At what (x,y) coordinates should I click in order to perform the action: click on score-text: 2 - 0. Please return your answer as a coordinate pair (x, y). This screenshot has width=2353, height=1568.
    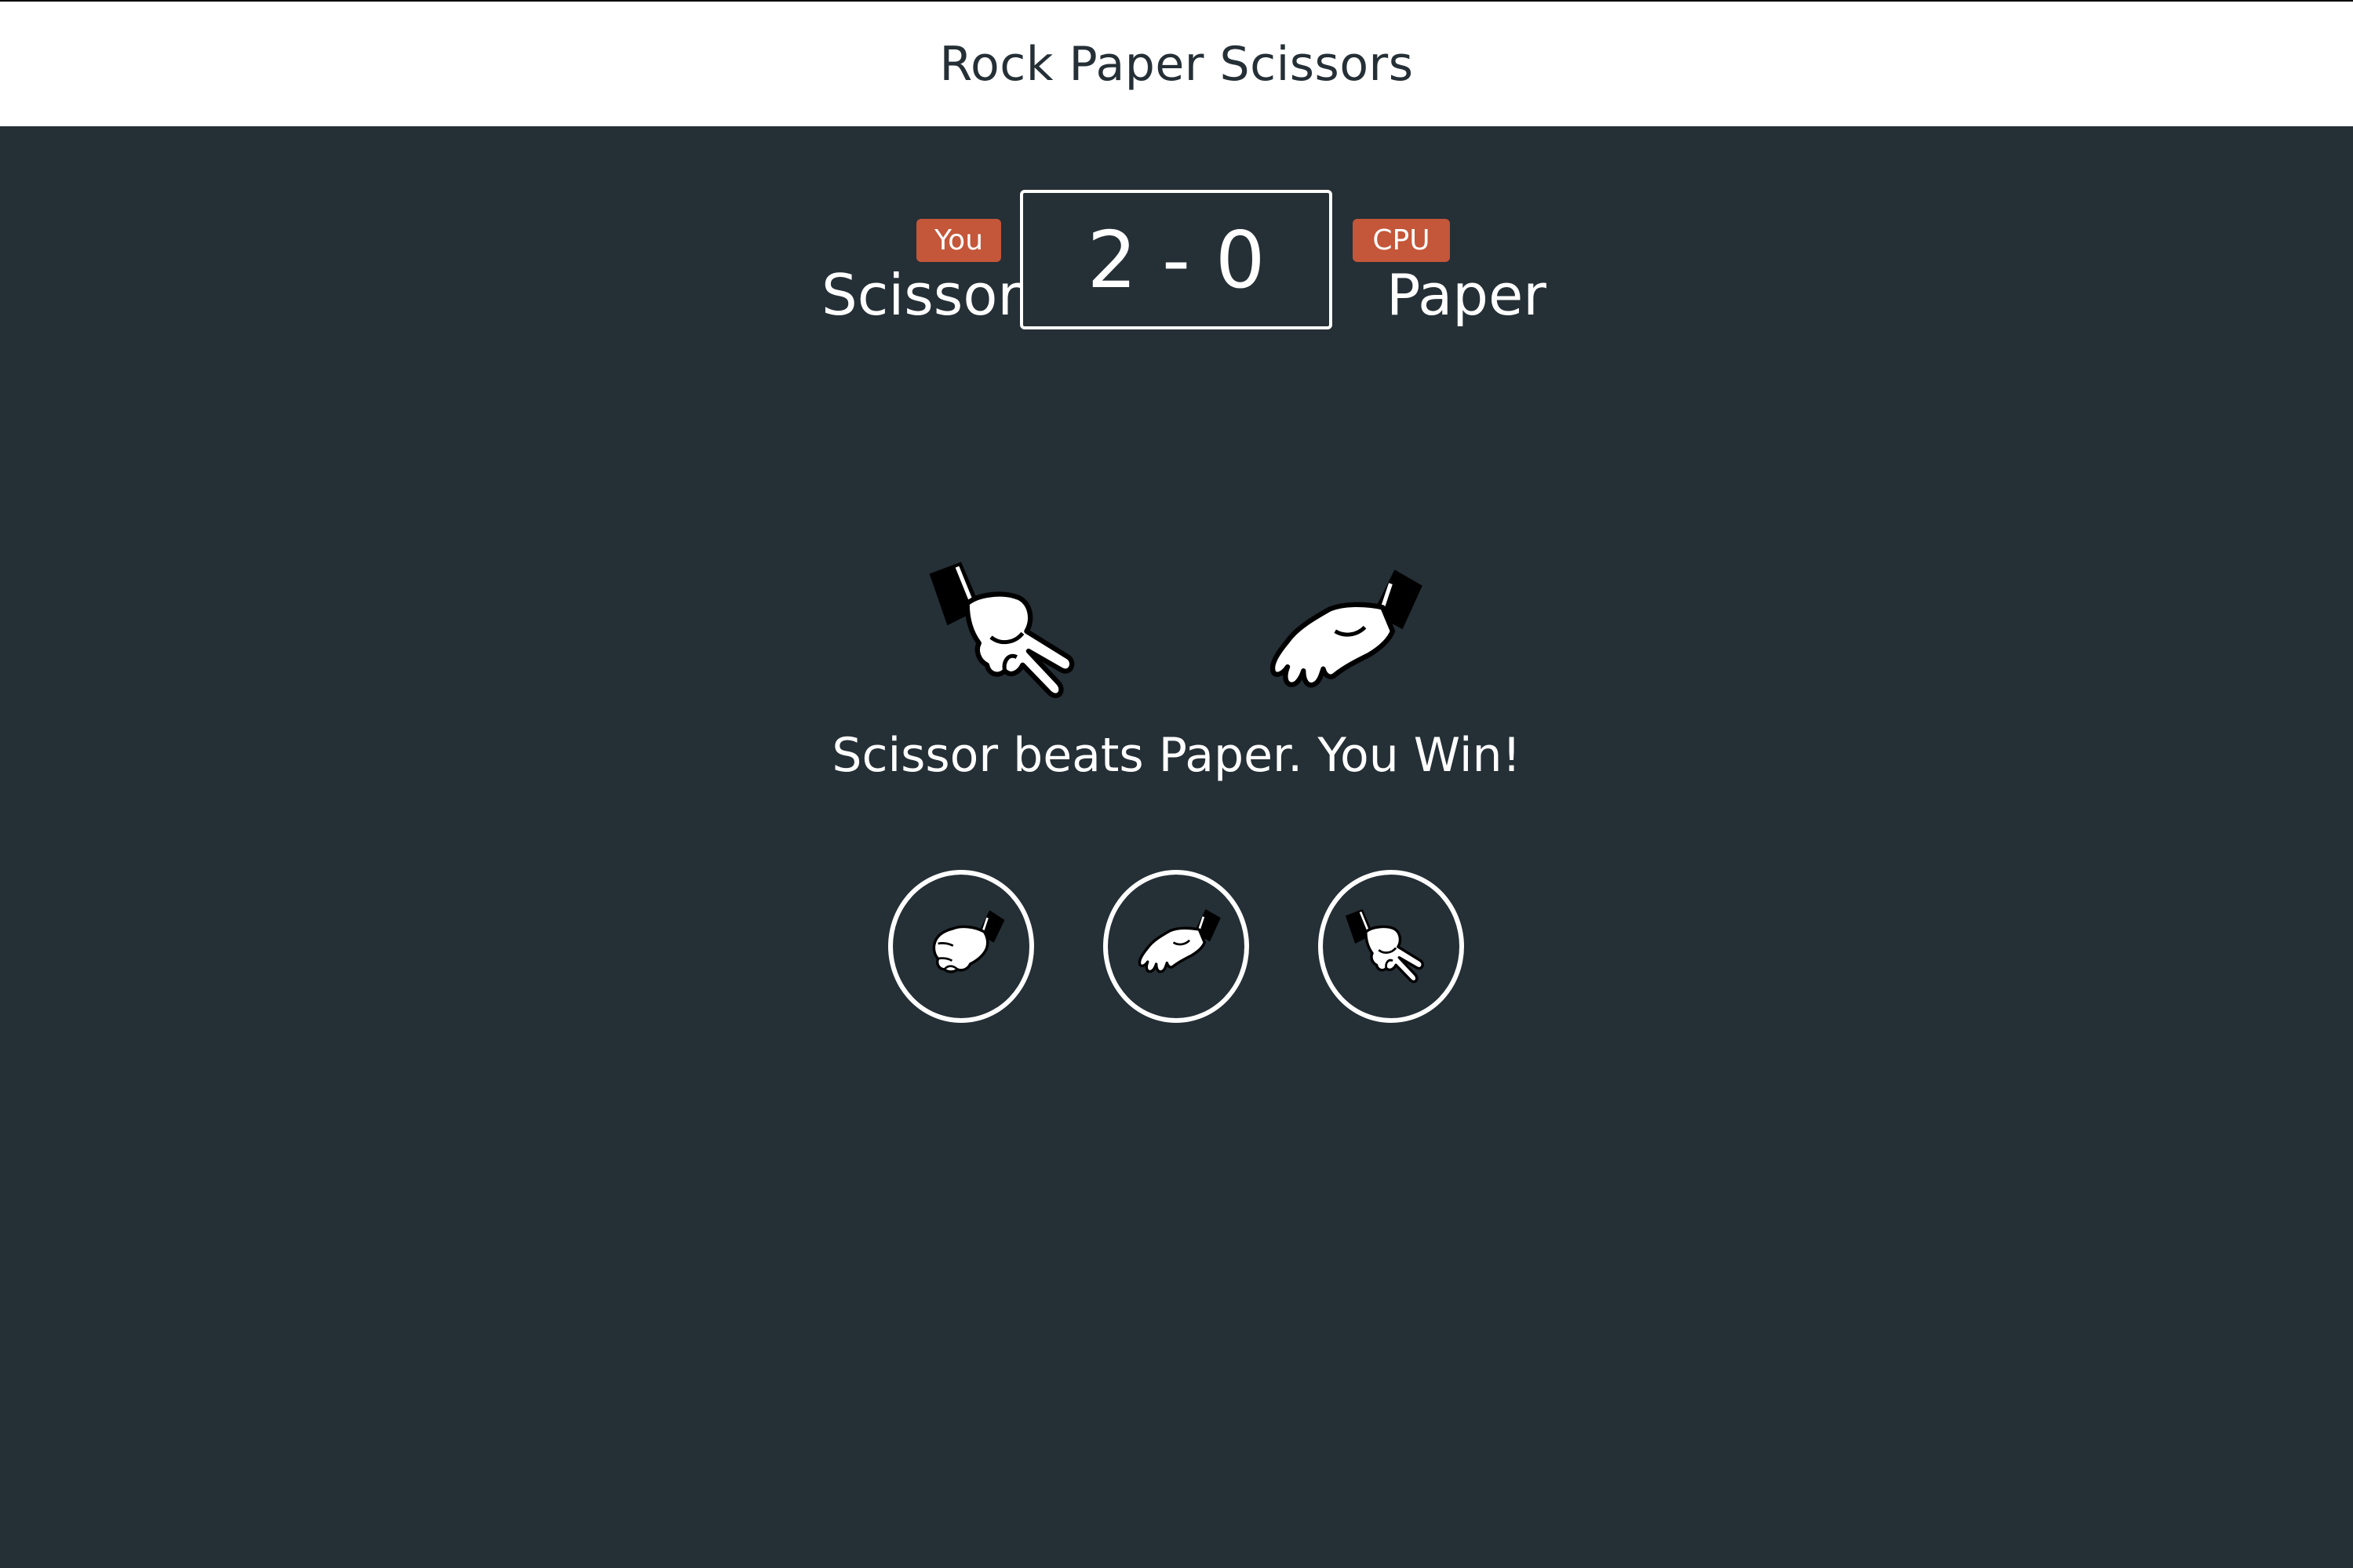
    Looking at the image, I should click on (1177, 259).